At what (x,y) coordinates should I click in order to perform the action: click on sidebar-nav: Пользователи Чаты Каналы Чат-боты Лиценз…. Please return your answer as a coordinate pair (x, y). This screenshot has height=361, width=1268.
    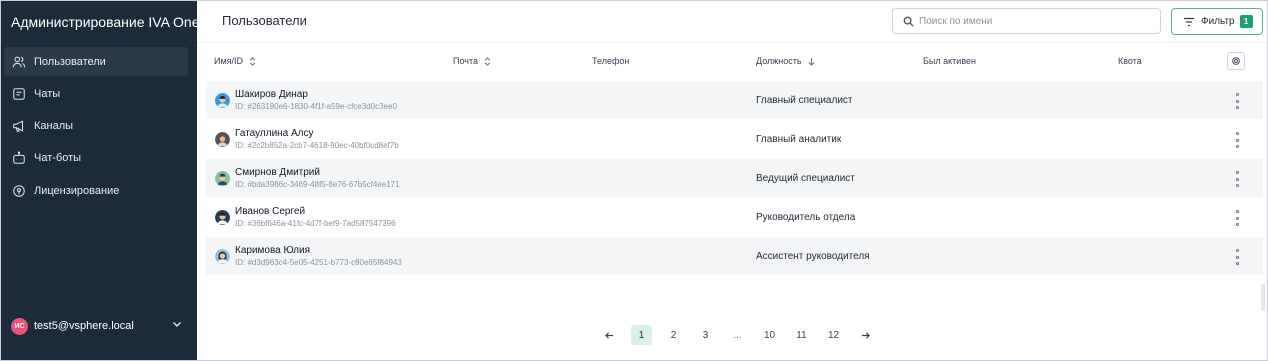
    Looking at the image, I should click on (96, 127).